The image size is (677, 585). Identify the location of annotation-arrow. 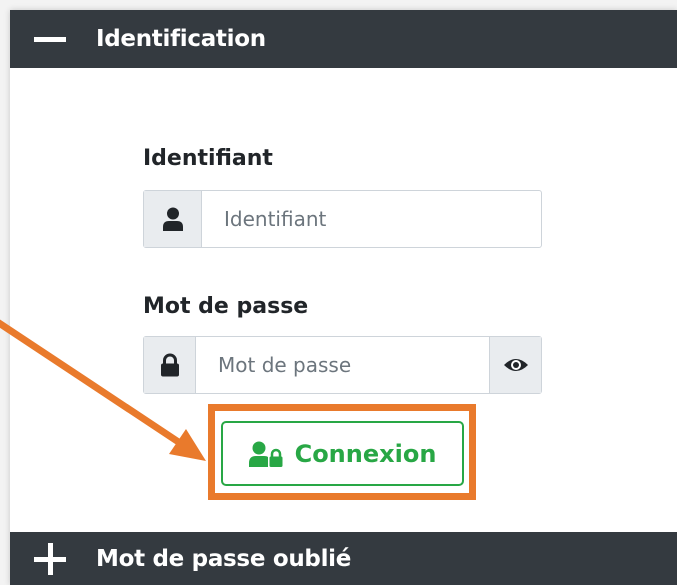
(103, 390).